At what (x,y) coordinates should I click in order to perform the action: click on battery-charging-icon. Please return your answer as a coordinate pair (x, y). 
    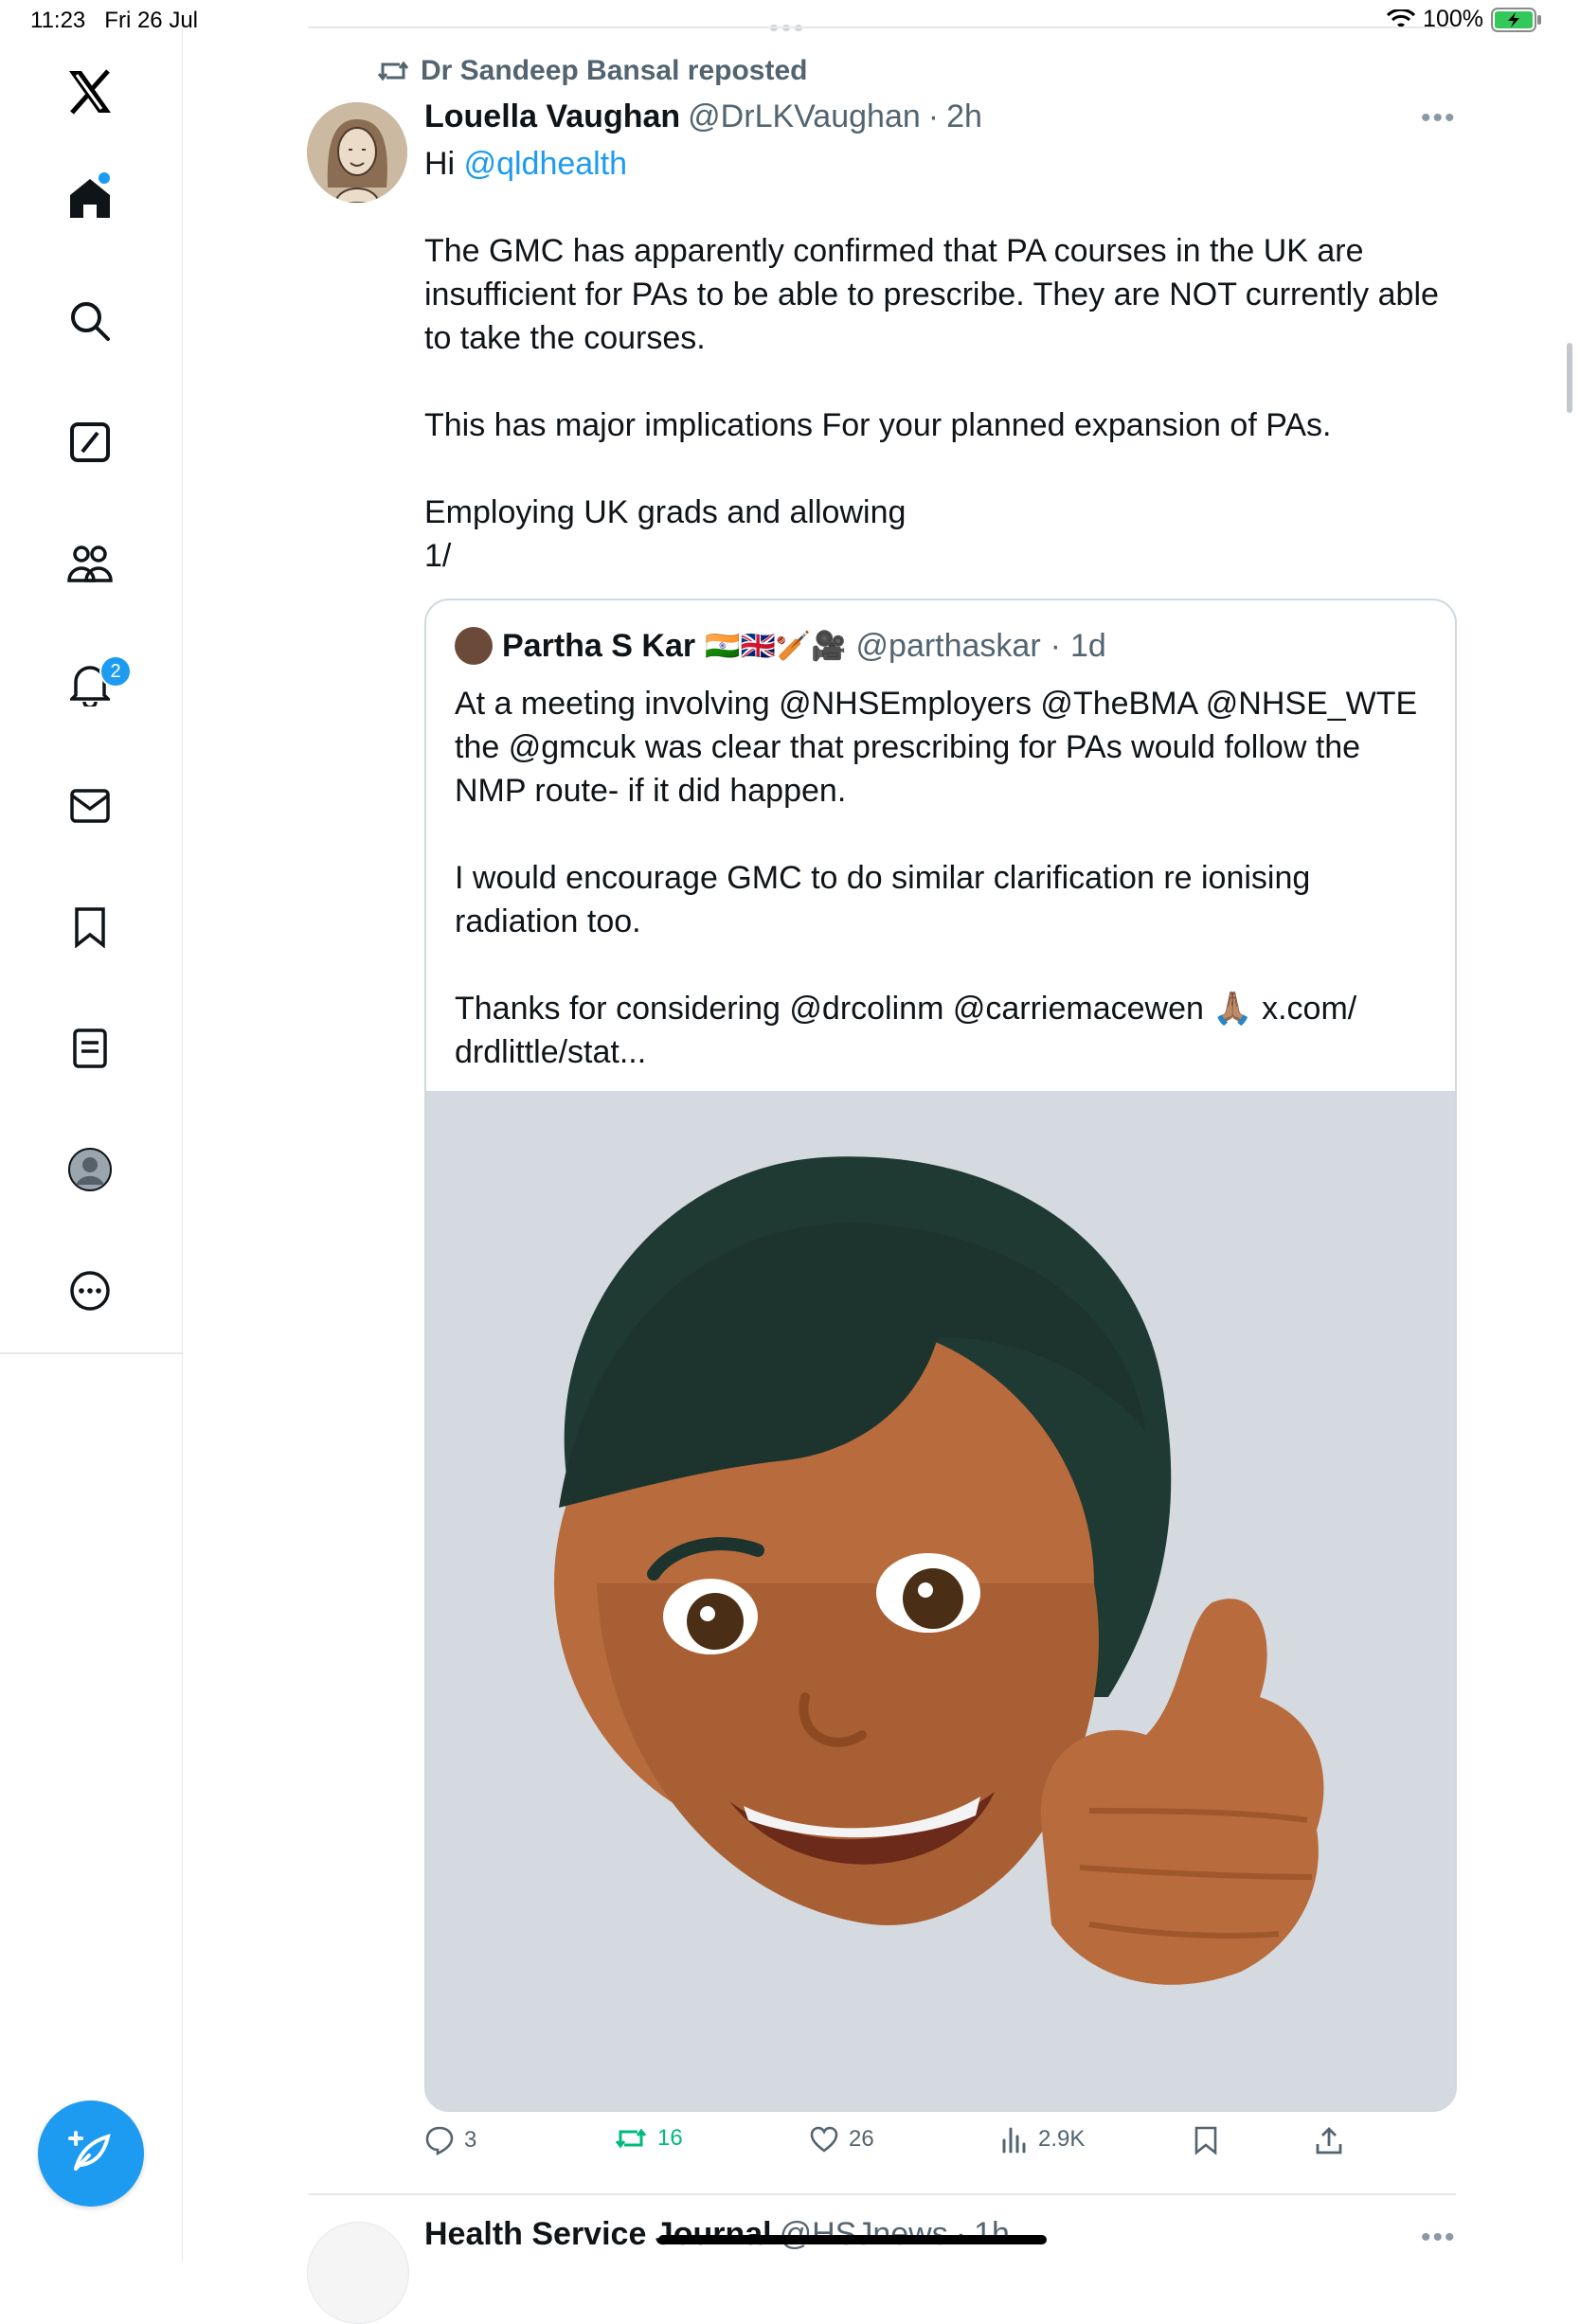
    Looking at the image, I should click on (1516, 20).